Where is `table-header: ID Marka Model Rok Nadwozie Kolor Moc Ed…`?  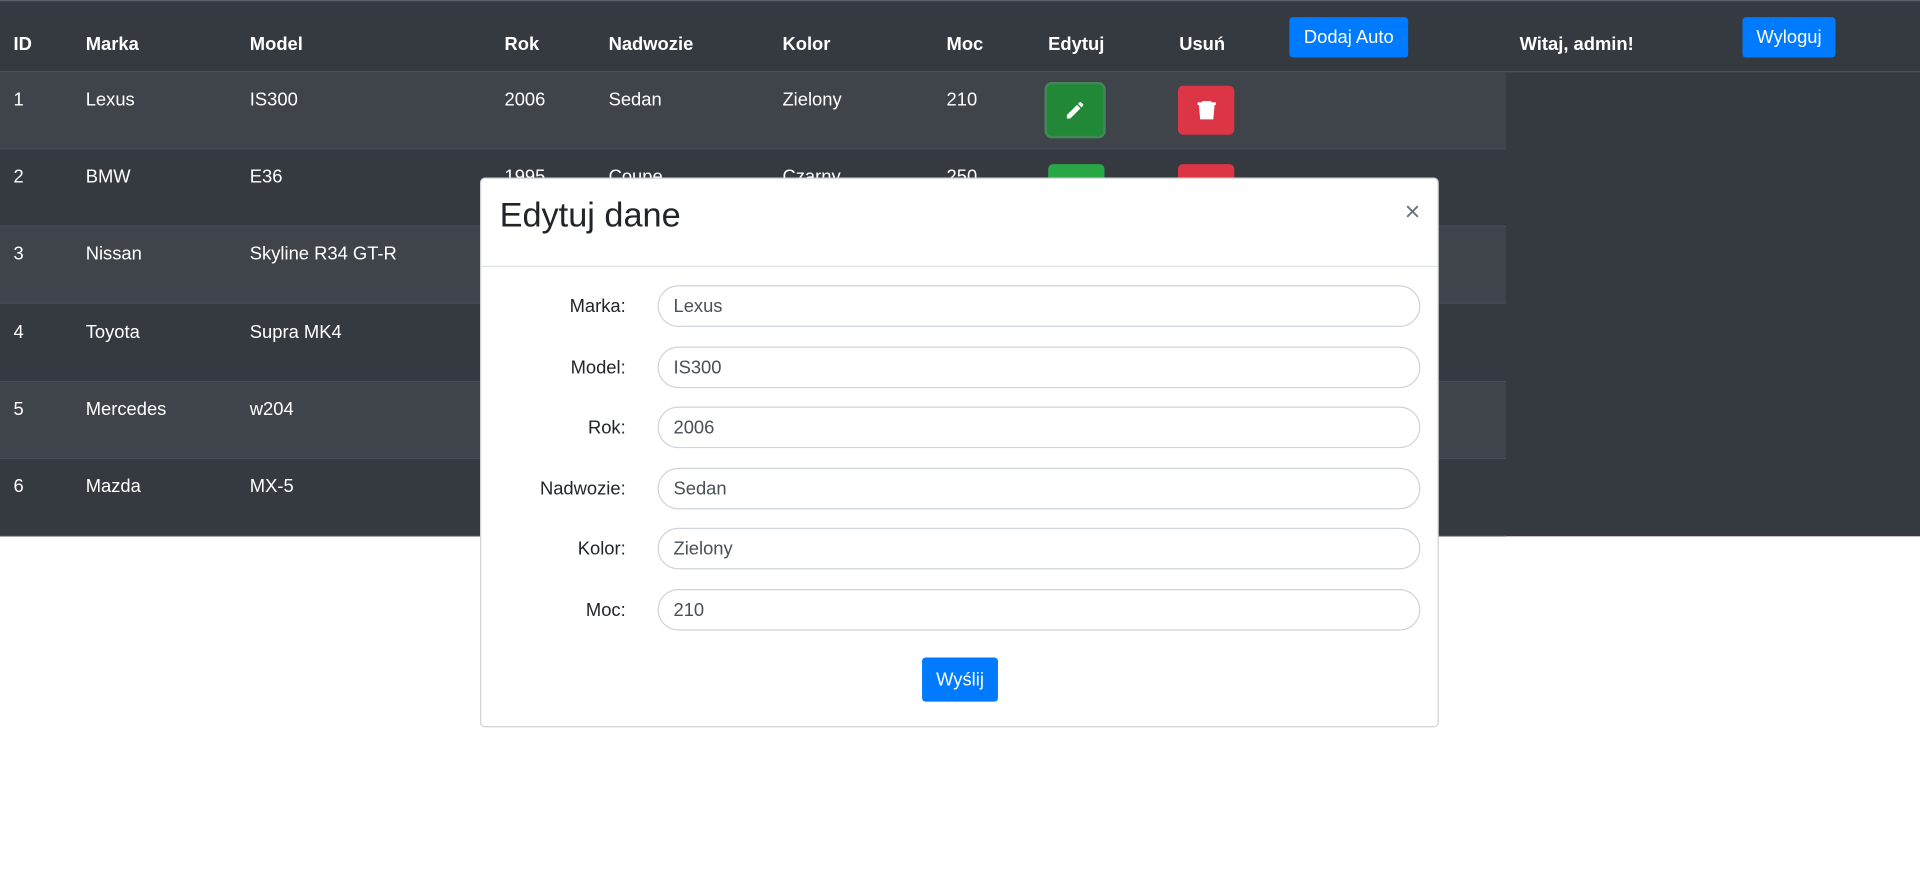
table-header: ID Marka Model Rok Nadwozie Kolor Moc Ed… is located at coordinates (960, 36).